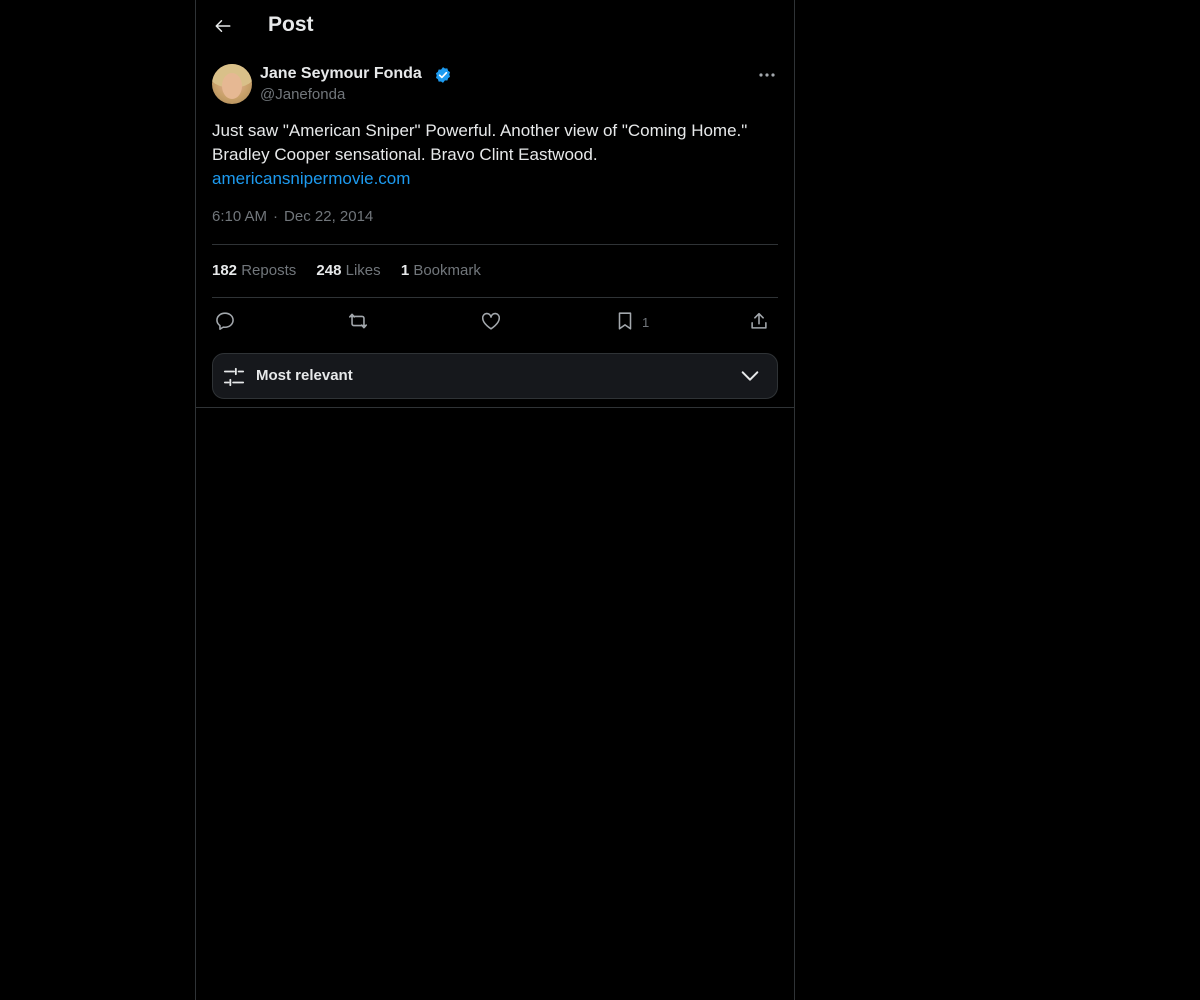 The height and width of the screenshot is (1000, 1200). I want to click on post-header: Post, so click(495, 26).